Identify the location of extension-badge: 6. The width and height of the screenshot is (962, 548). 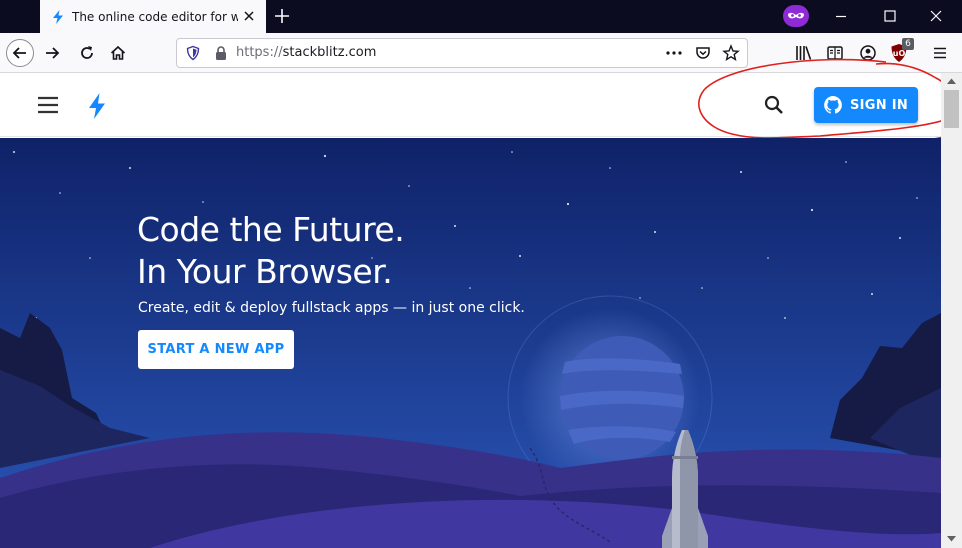
(908, 44).